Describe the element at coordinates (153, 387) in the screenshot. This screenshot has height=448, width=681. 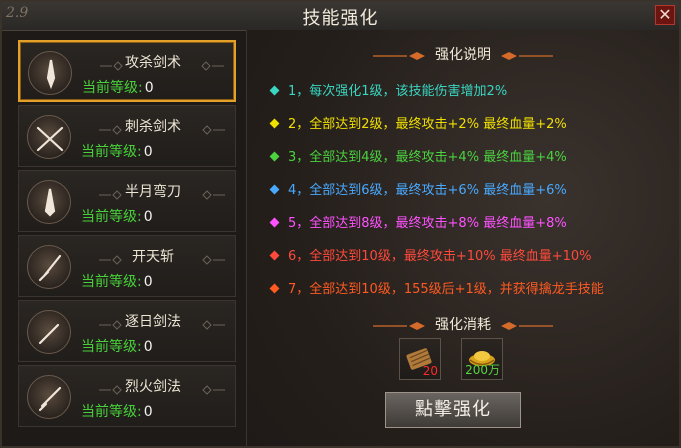
I see `skill-name: 烈火剑法` at that location.